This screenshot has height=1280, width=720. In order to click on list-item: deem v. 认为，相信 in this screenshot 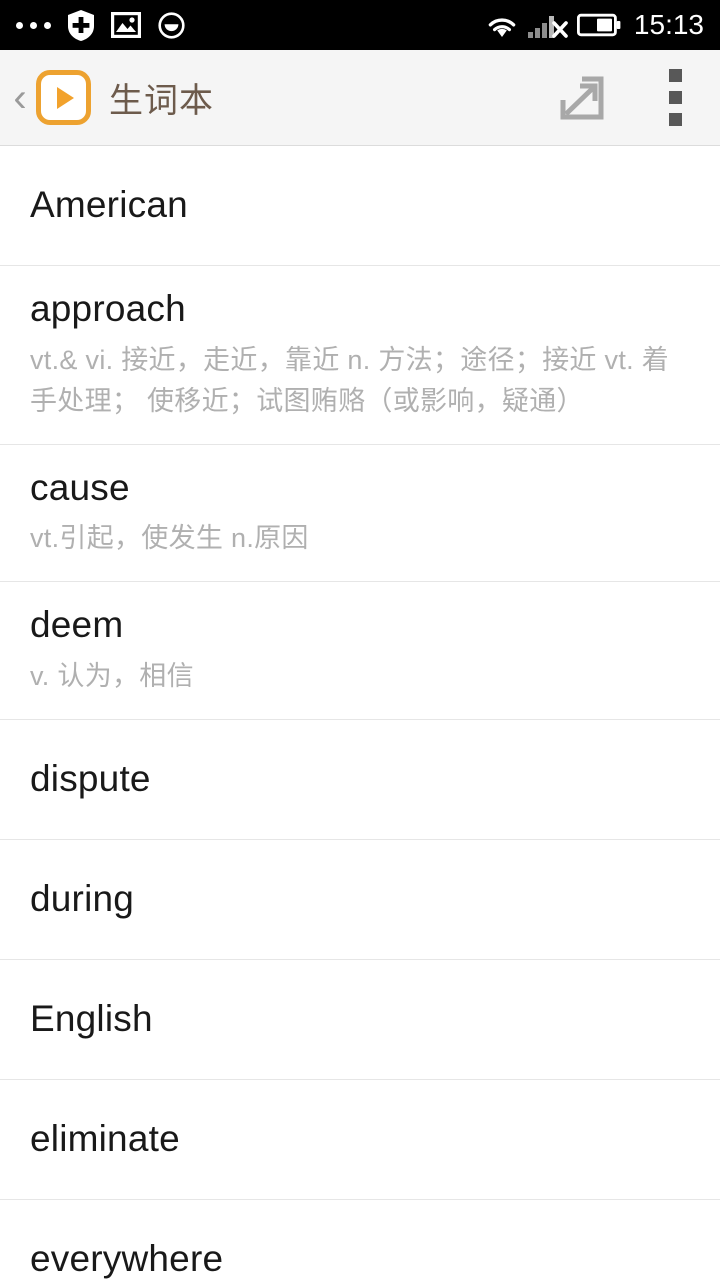, I will do `click(360, 651)`.